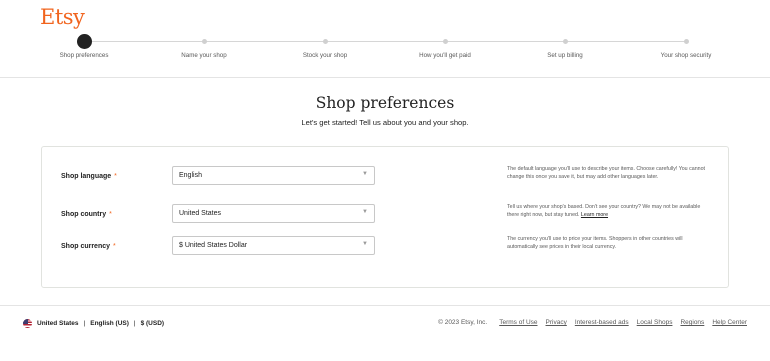 This screenshot has height=361, width=770. I want to click on learn-more-link: Learn more, so click(594, 215).